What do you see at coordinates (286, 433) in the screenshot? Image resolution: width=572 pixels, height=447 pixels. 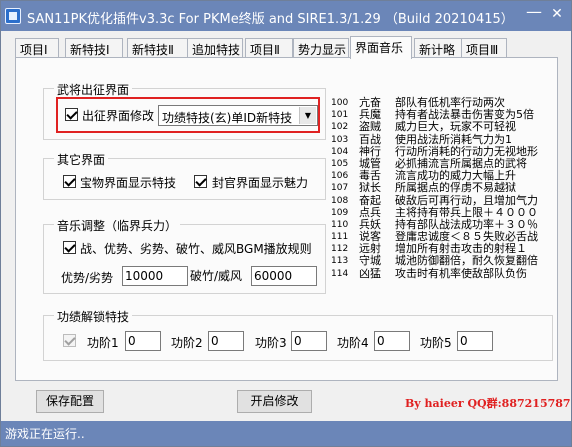 I see `status-bar: 游戏正在运行..` at bounding box center [286, 433].